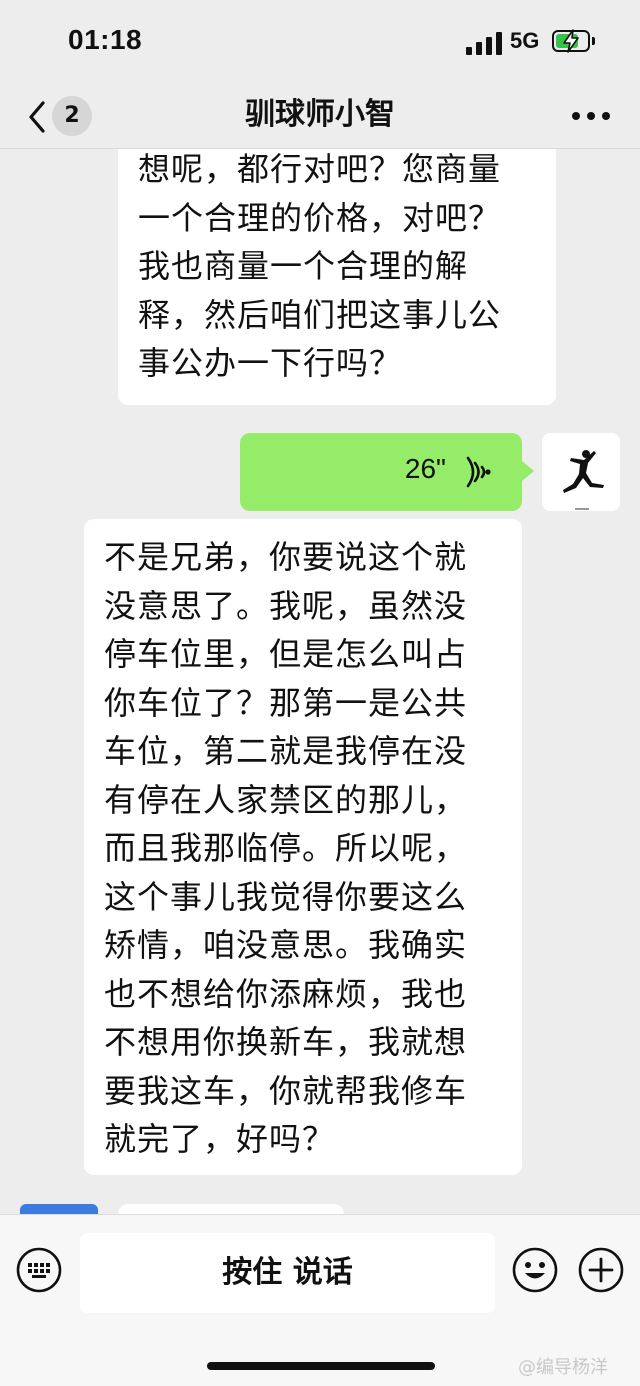  What do you see at coordinates (287, 1273) in the screenshot?
I see `hold-to-talk-button: 按住 说话` at bounding box center [287, 1273].